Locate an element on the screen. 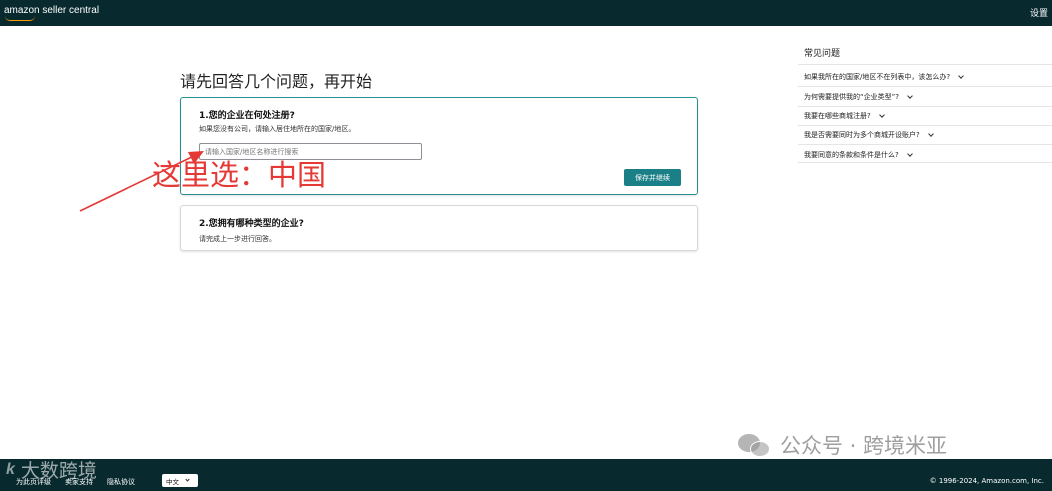 Image resolution: width=1052 pixels, height=491 pixels. settings-link: 设置 is located at coordinates (1039, 12).